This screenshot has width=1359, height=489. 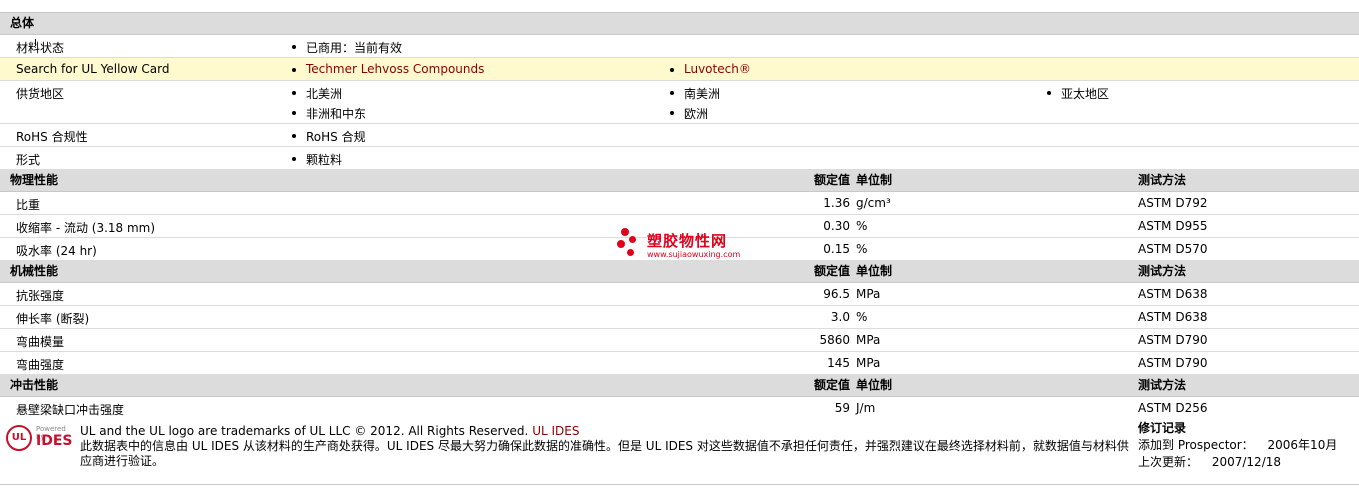 What do you see at coordinates (34, 180) in the screenshot?
I see `section-title: 物理性能` at bounding box center [34, 180].